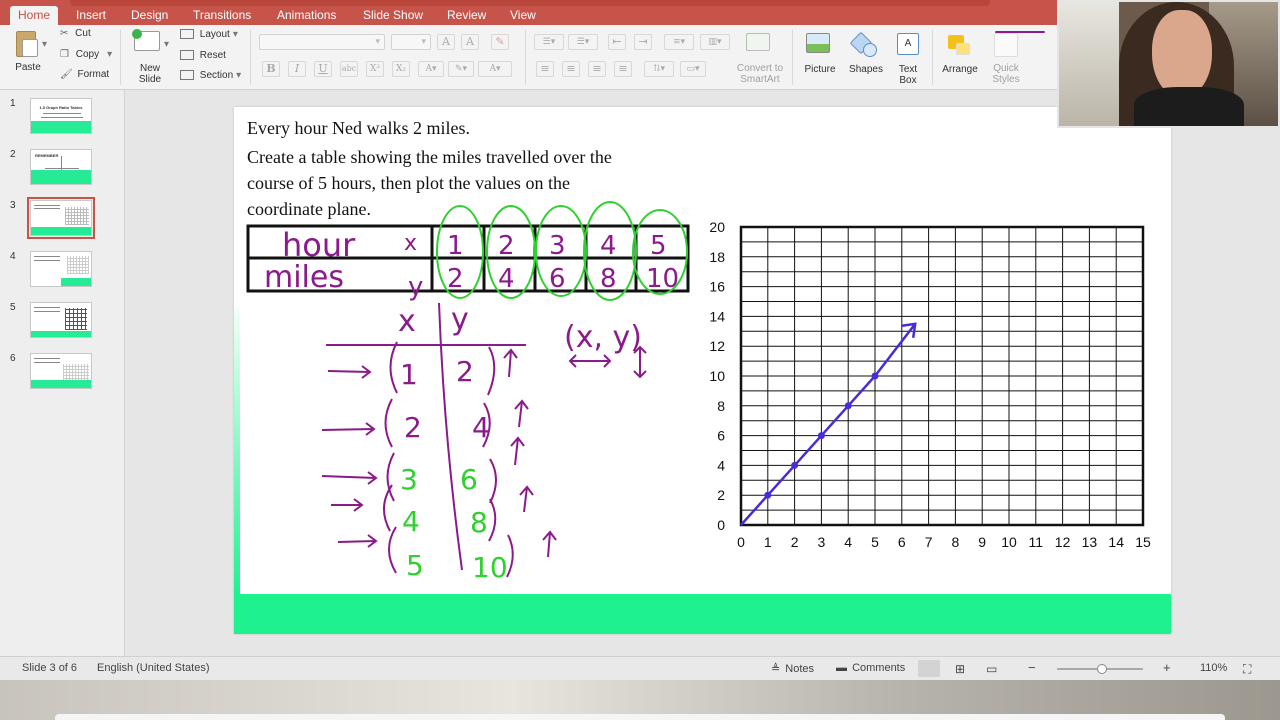 Image resolution: width=1280 pixels, height=720 pixels. I want to click on align-text-icon: ▭▾, so click(693, 69).